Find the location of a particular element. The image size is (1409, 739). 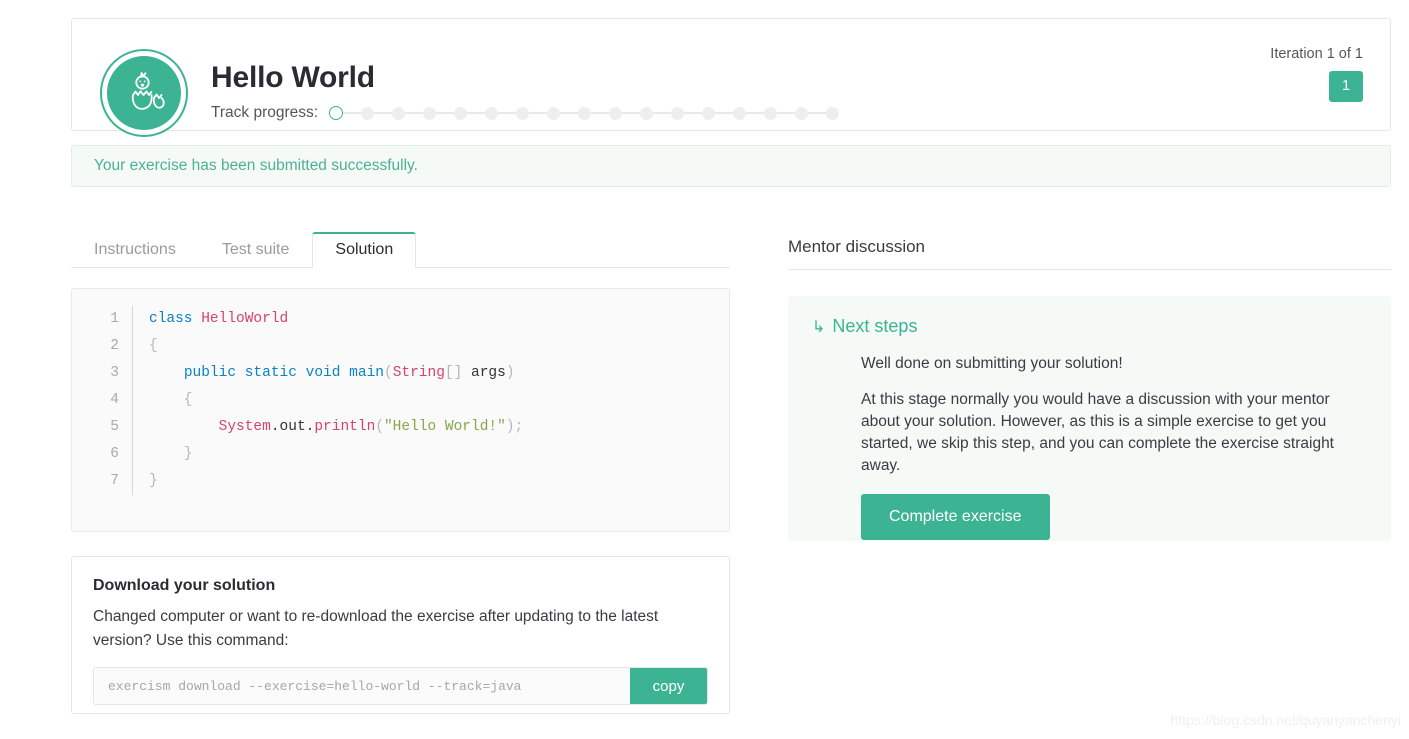

code-line-number: 1 is located at coordinates (102, 319).